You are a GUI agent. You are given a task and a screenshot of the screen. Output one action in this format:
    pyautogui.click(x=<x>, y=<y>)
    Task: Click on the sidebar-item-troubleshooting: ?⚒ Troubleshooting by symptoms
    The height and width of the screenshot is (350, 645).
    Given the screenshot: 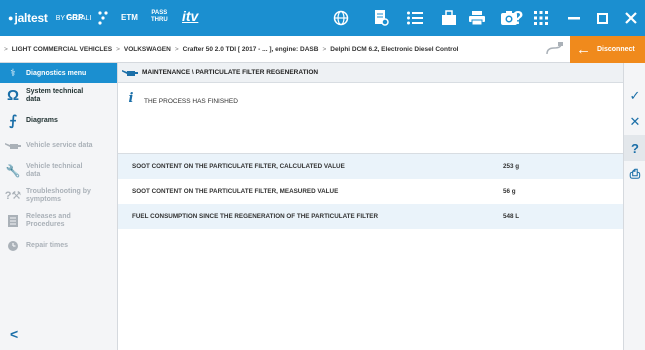 What is the action you would take?
    pyautogui.click(x=58, y=195)
    